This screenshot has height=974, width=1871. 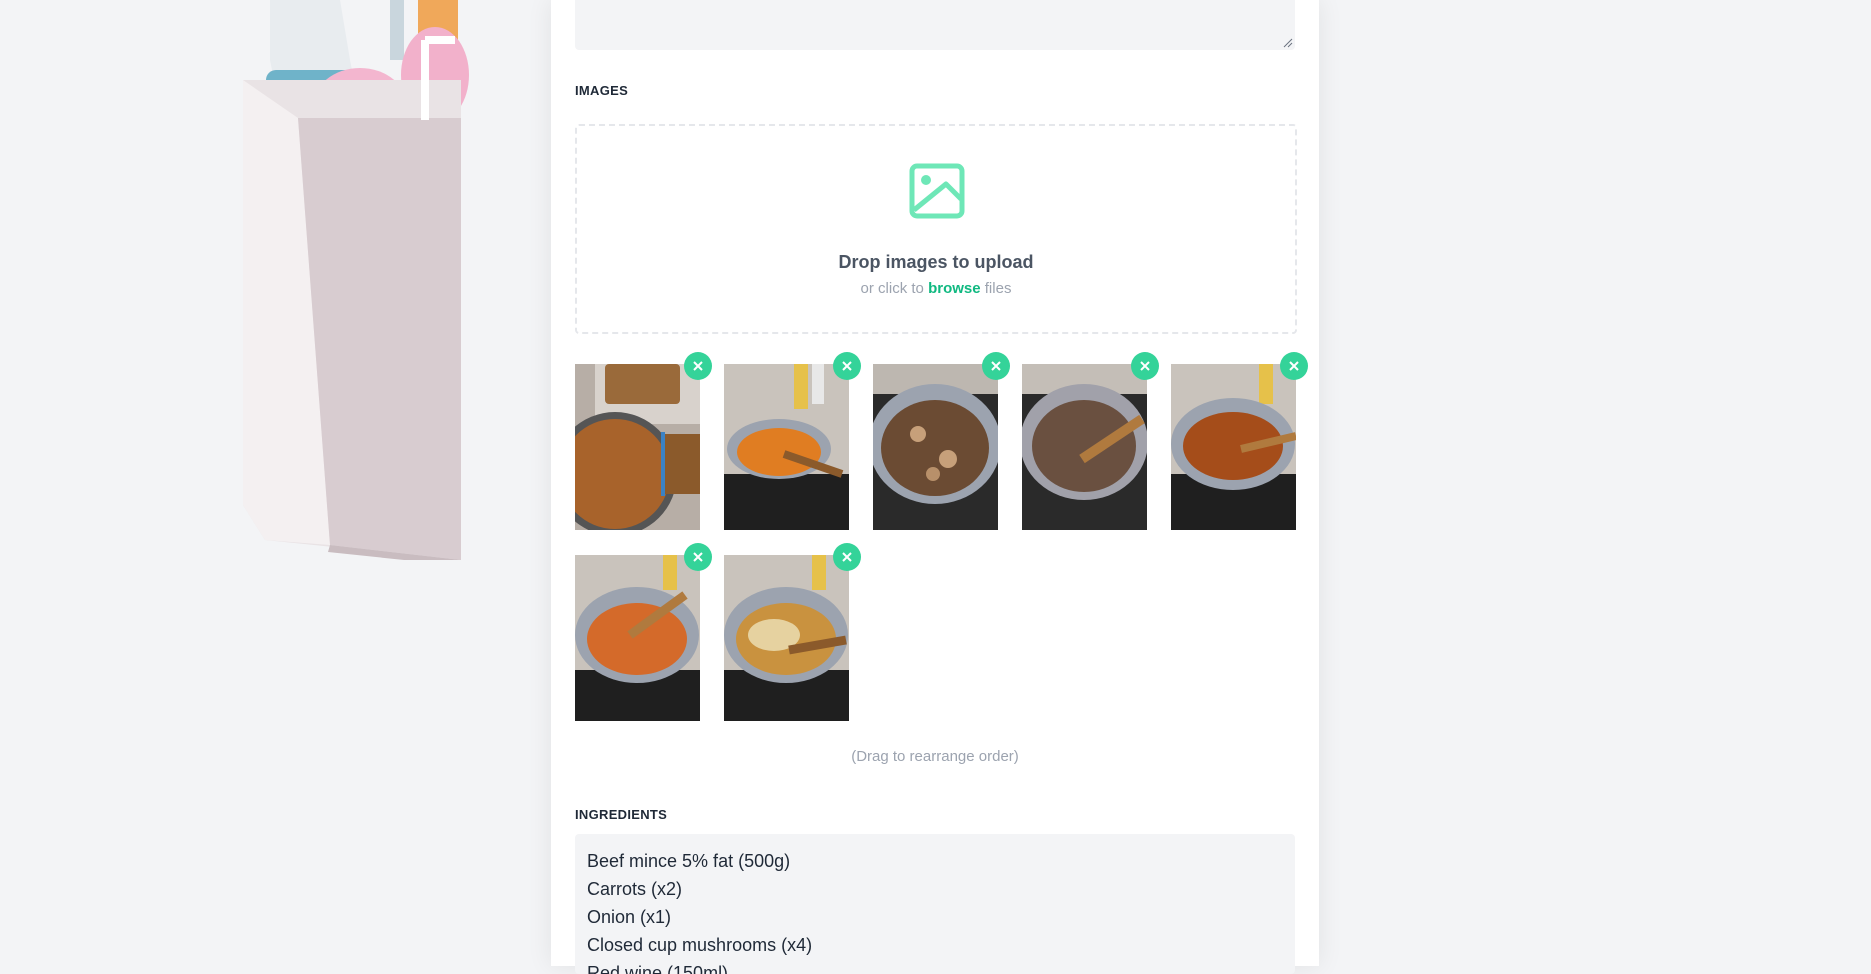 I want to click on ingredients-section-label: INGREDIENTS, so click(x=621, y=814).